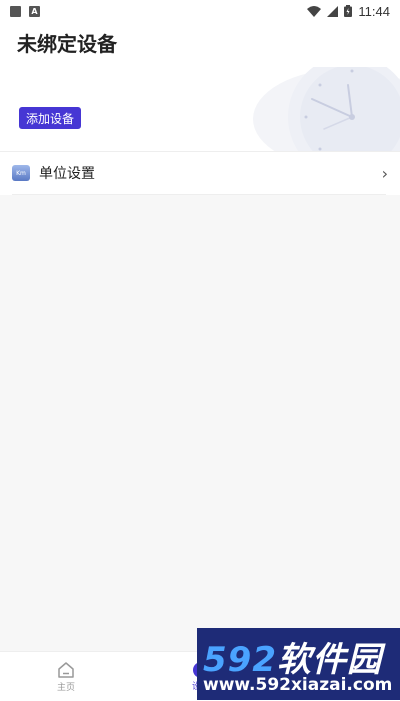 The height and width of the screenshot is (701, 400). I want to click on chevron-right-icon: ›, so click(384, 173).